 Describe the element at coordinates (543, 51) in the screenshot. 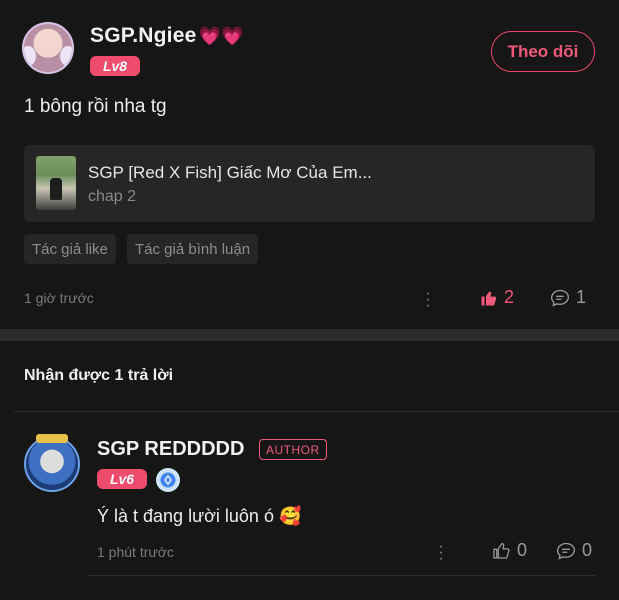

I see `follow-button: Theo dõi` at that location.